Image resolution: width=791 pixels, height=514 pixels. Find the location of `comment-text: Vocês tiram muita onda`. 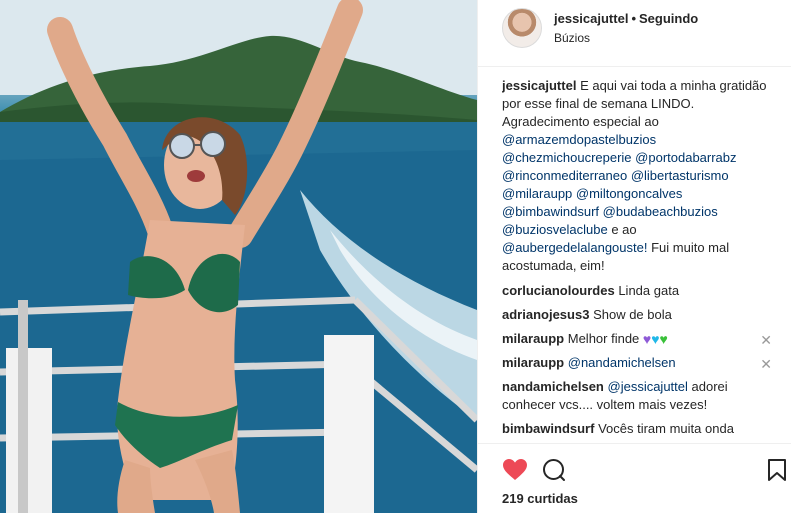

comment-text: Vocês tiram muita onda is located at coordinates (666, 428).